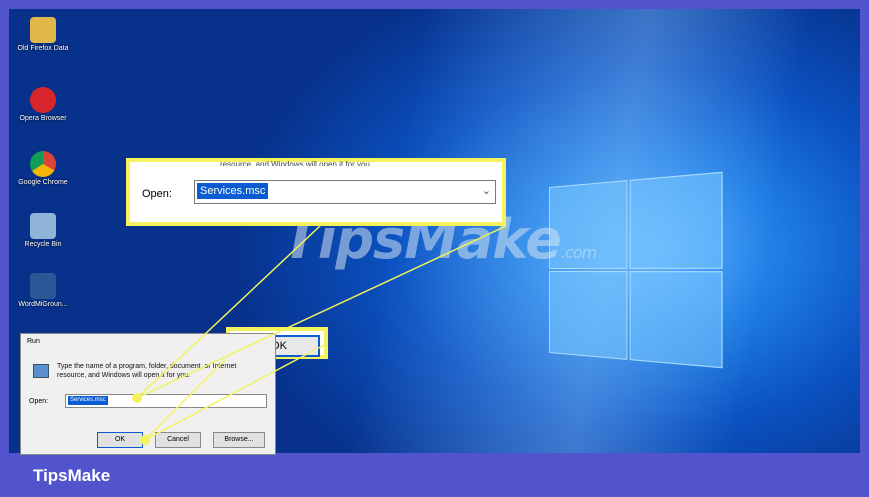 The width and height of the screenshot is (869, 497). Describe the element at coordinates (33, 341) in the screenshot. I see `run-dialog-title: Run` at that location.